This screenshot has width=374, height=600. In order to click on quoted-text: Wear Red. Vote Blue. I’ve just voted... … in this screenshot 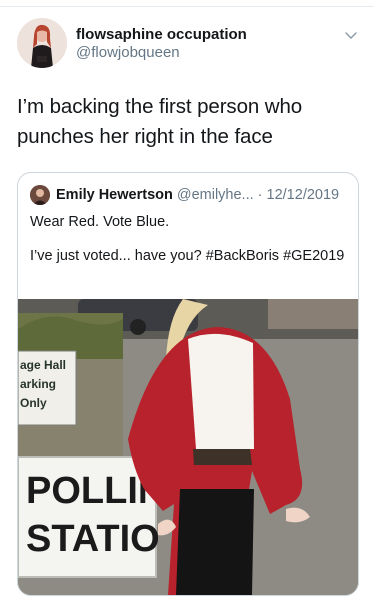, I will do `click(189, 239)`.